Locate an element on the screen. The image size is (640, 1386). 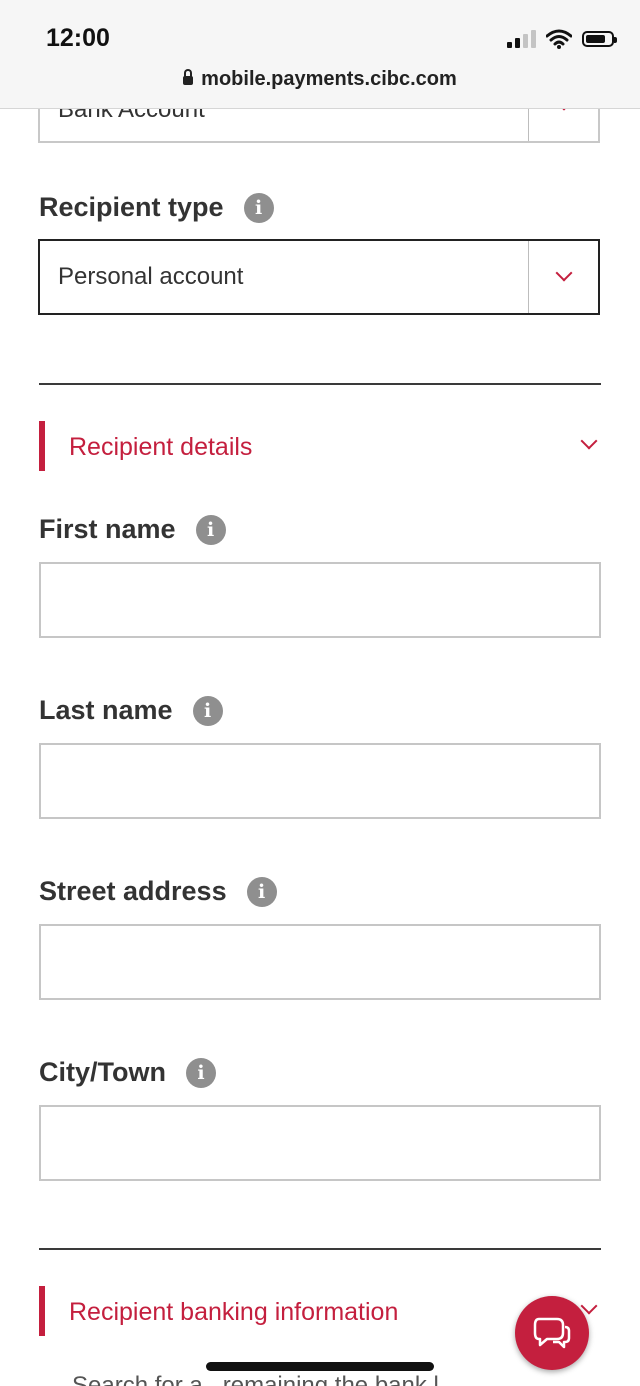
status-time: 12:00 is located at coordinates (78, 38).